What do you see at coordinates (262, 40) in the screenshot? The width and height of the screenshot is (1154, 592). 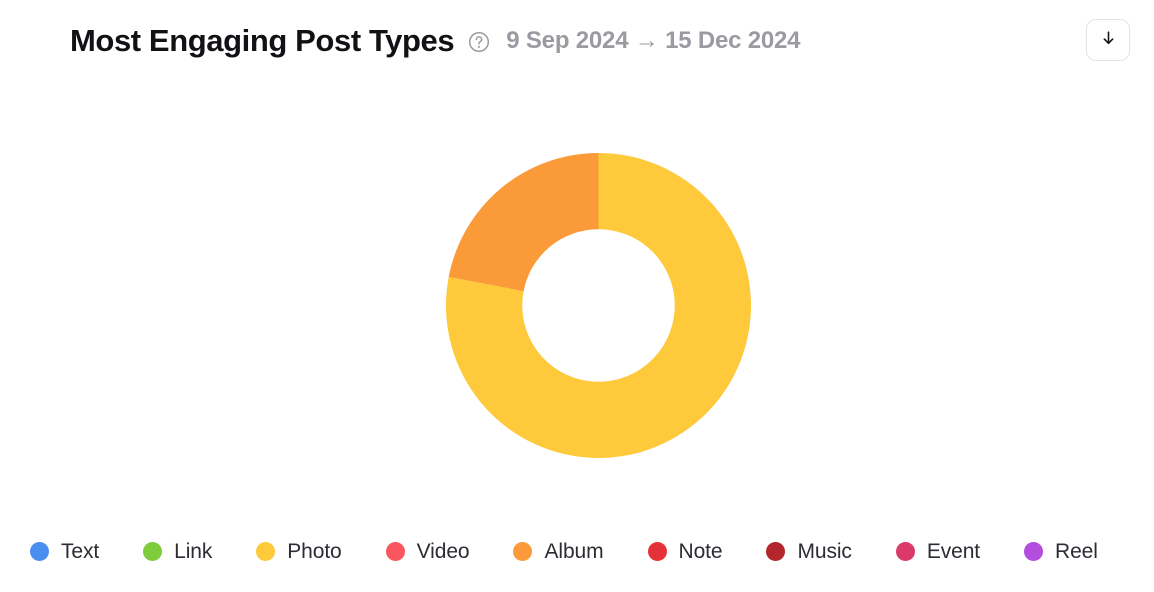 I see `page-title: Most Engaging Post Types` at bounding box center [262, 40].